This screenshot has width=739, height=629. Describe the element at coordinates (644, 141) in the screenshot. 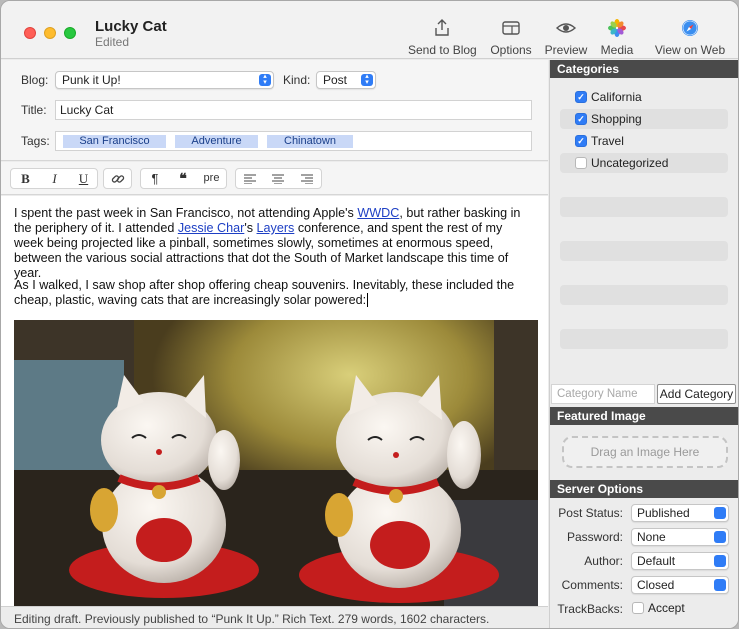

I see `category-item-travel: ✓ Travel` at that location.